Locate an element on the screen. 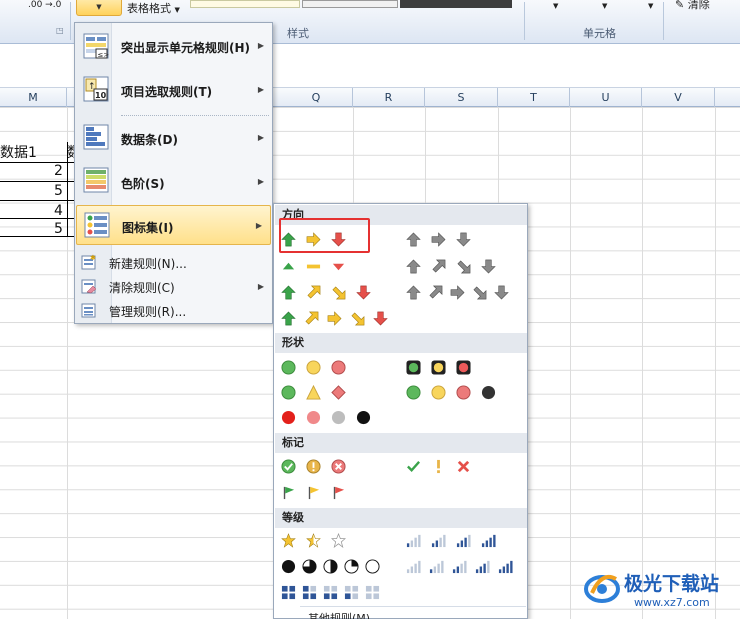 The width and height of the screenshot is (740, 619). iconset-3-signs is located at coordinates (318, 392).